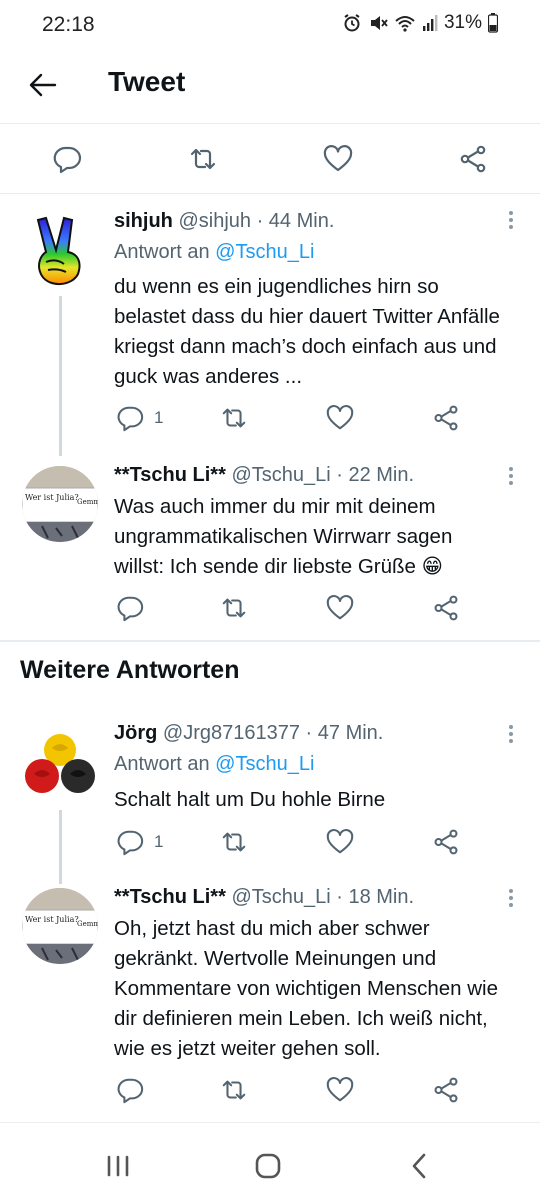 The image size is (540, 1200). Describe the element at coordinates (462, 22) in the screenshot. I see `battery-percent: 31%` at that location.